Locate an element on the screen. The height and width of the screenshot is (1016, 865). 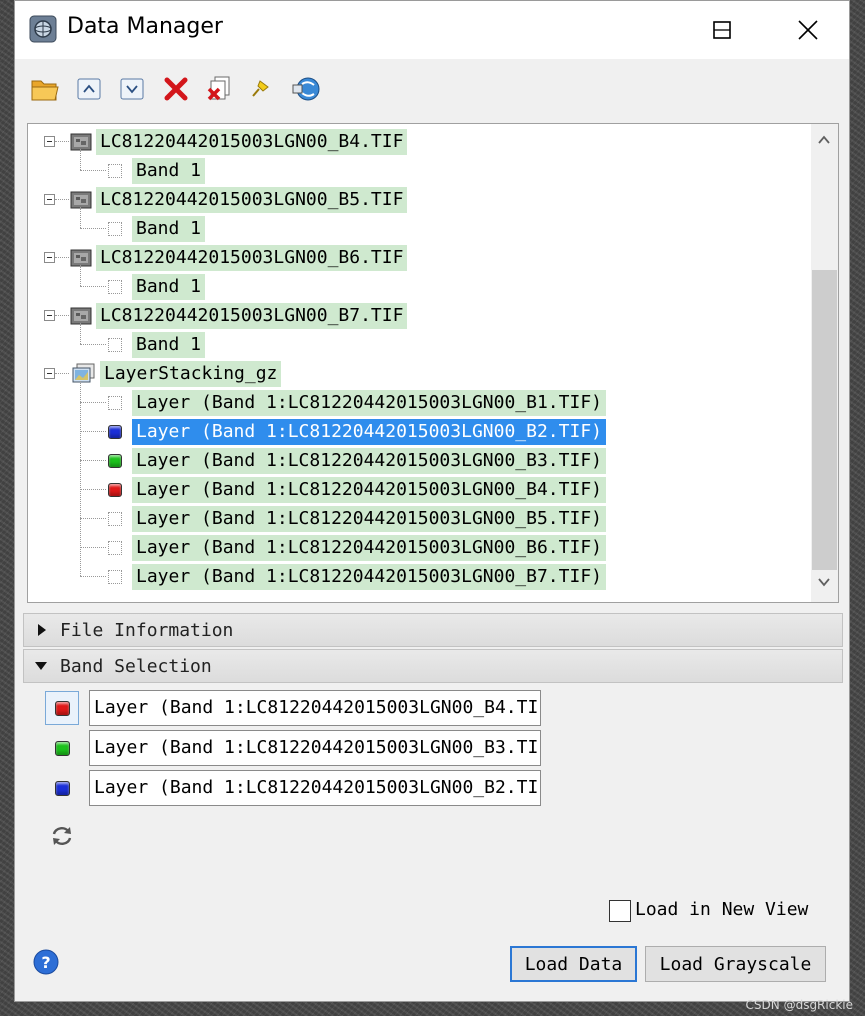
close-all-button is located at coordinates (220, 89).